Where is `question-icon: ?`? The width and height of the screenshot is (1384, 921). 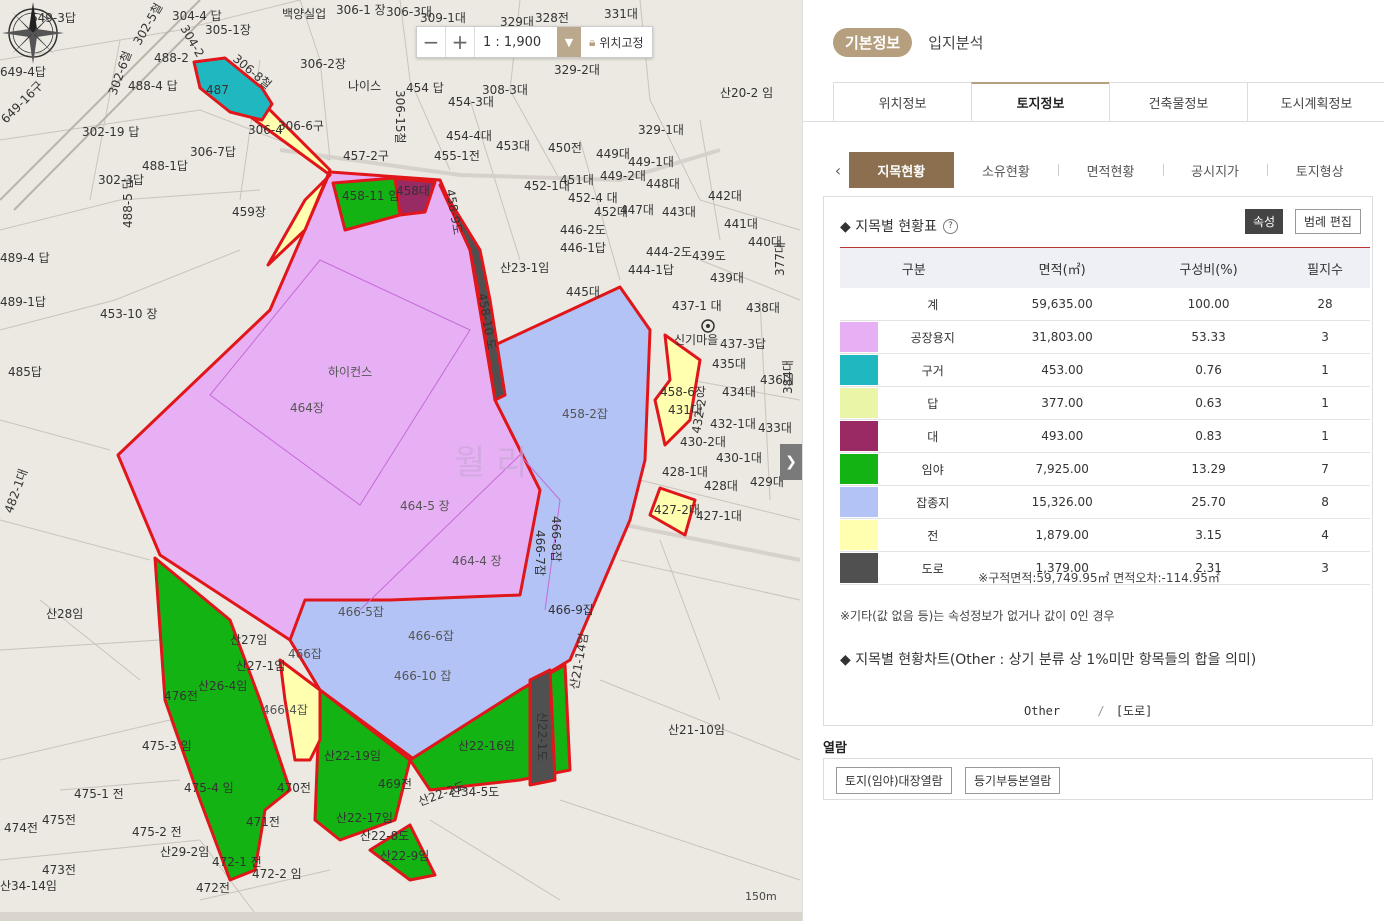 question-icon: ? is located at coordinates (950, 226).